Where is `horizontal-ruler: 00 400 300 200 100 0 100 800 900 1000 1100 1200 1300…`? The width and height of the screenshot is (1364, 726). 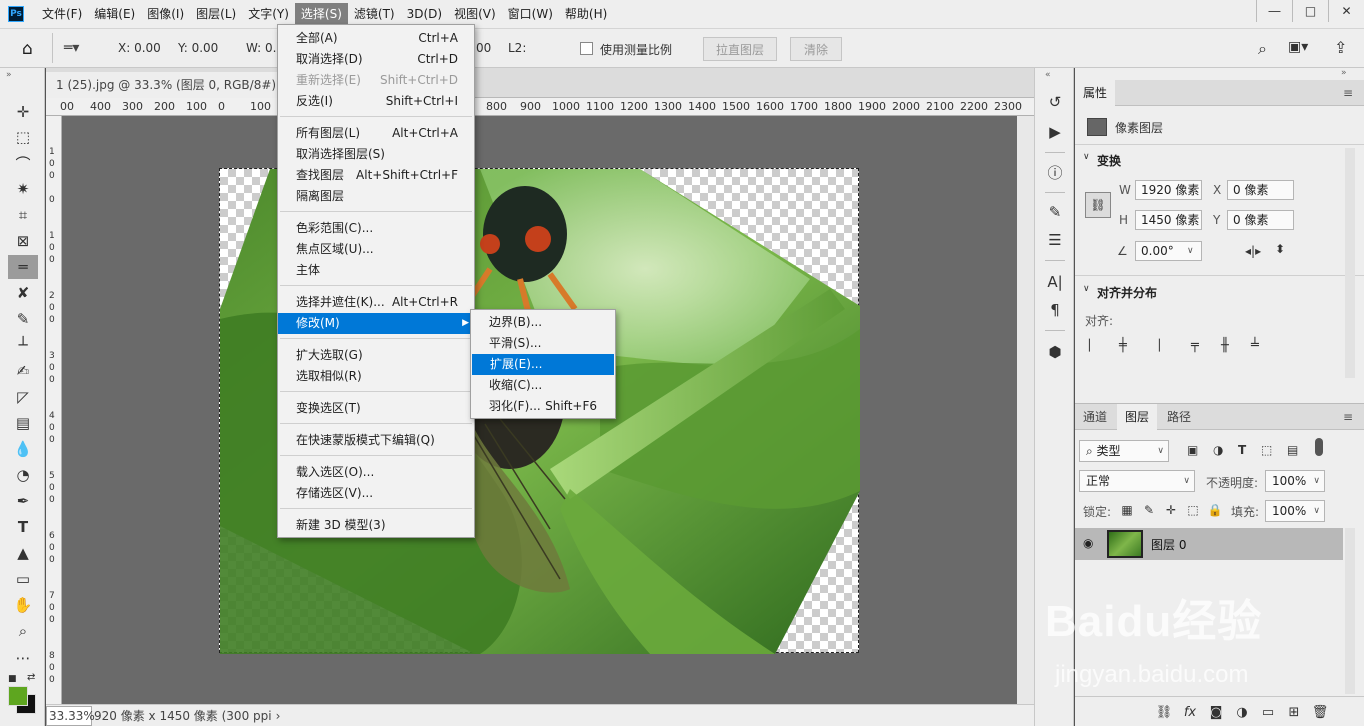 horizontal-ruler: 00 400 300 200 100 0 100 800 900 1000 1100 1200 1300… is located at coordinates (540, 107).